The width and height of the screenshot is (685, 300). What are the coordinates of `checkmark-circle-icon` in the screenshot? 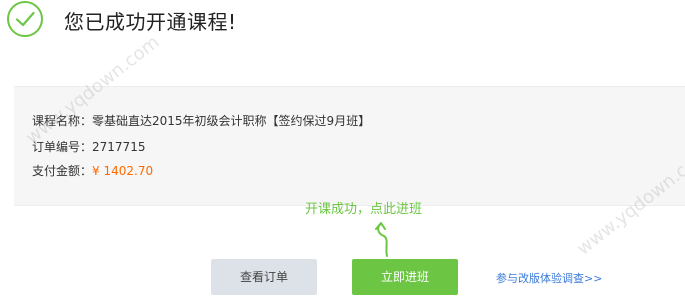 It's located at (25, 19).